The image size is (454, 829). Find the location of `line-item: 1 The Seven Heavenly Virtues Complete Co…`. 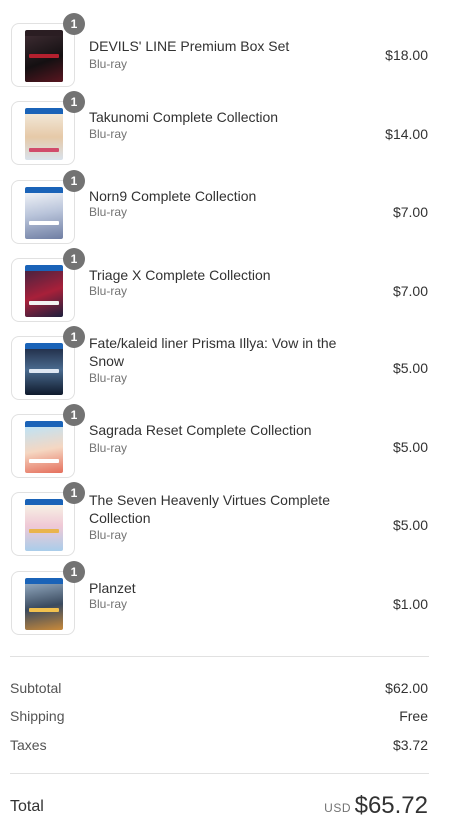

line-item: 1 The Seven Heavenly Virtues Complete Co… is located at coordinates (227, 520).